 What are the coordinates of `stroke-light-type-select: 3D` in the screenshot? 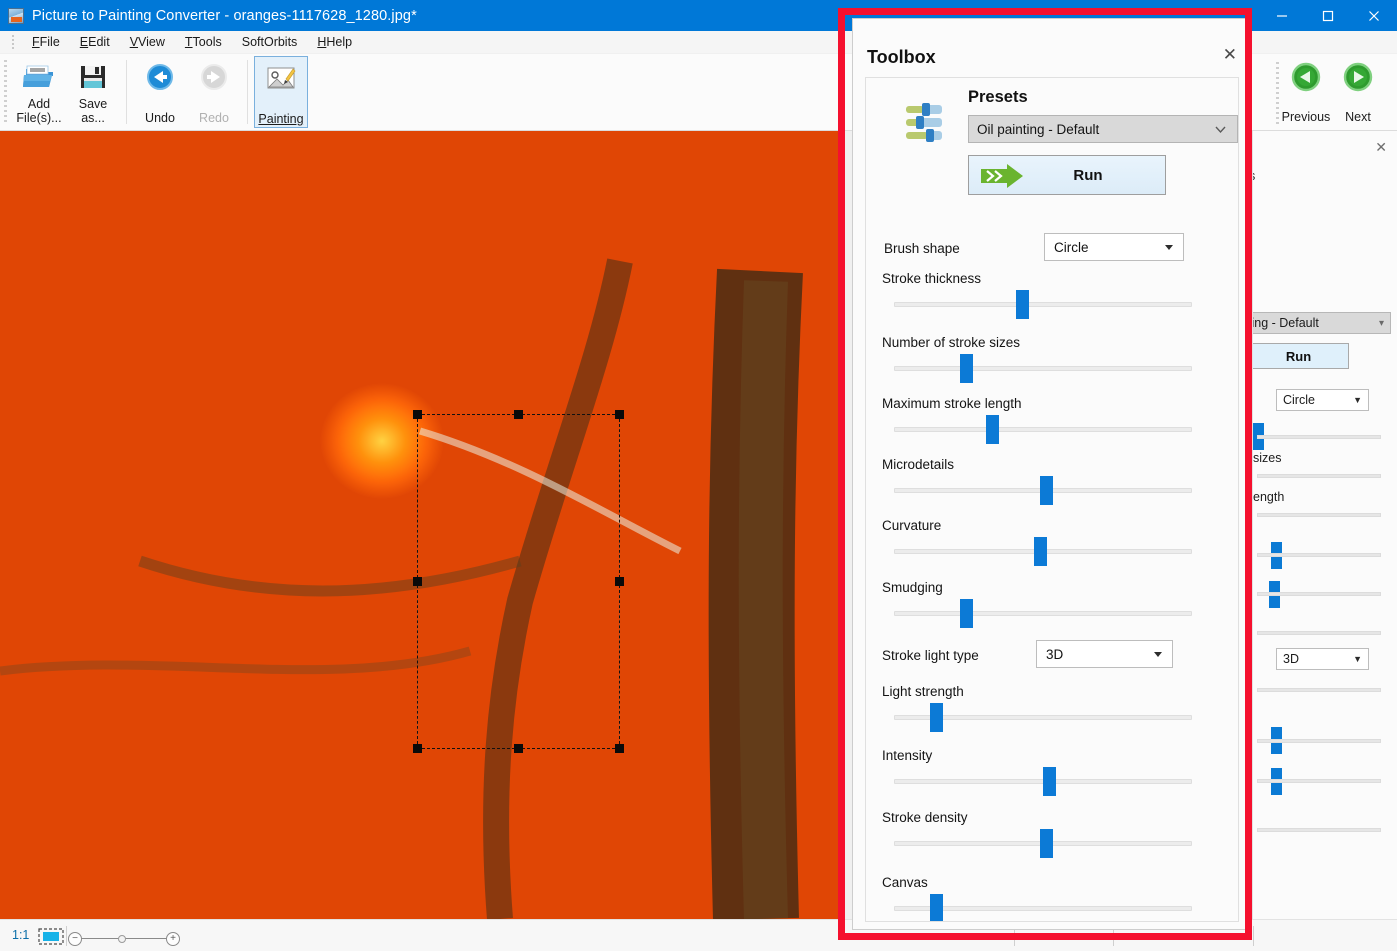 It's located at (1104, 654).